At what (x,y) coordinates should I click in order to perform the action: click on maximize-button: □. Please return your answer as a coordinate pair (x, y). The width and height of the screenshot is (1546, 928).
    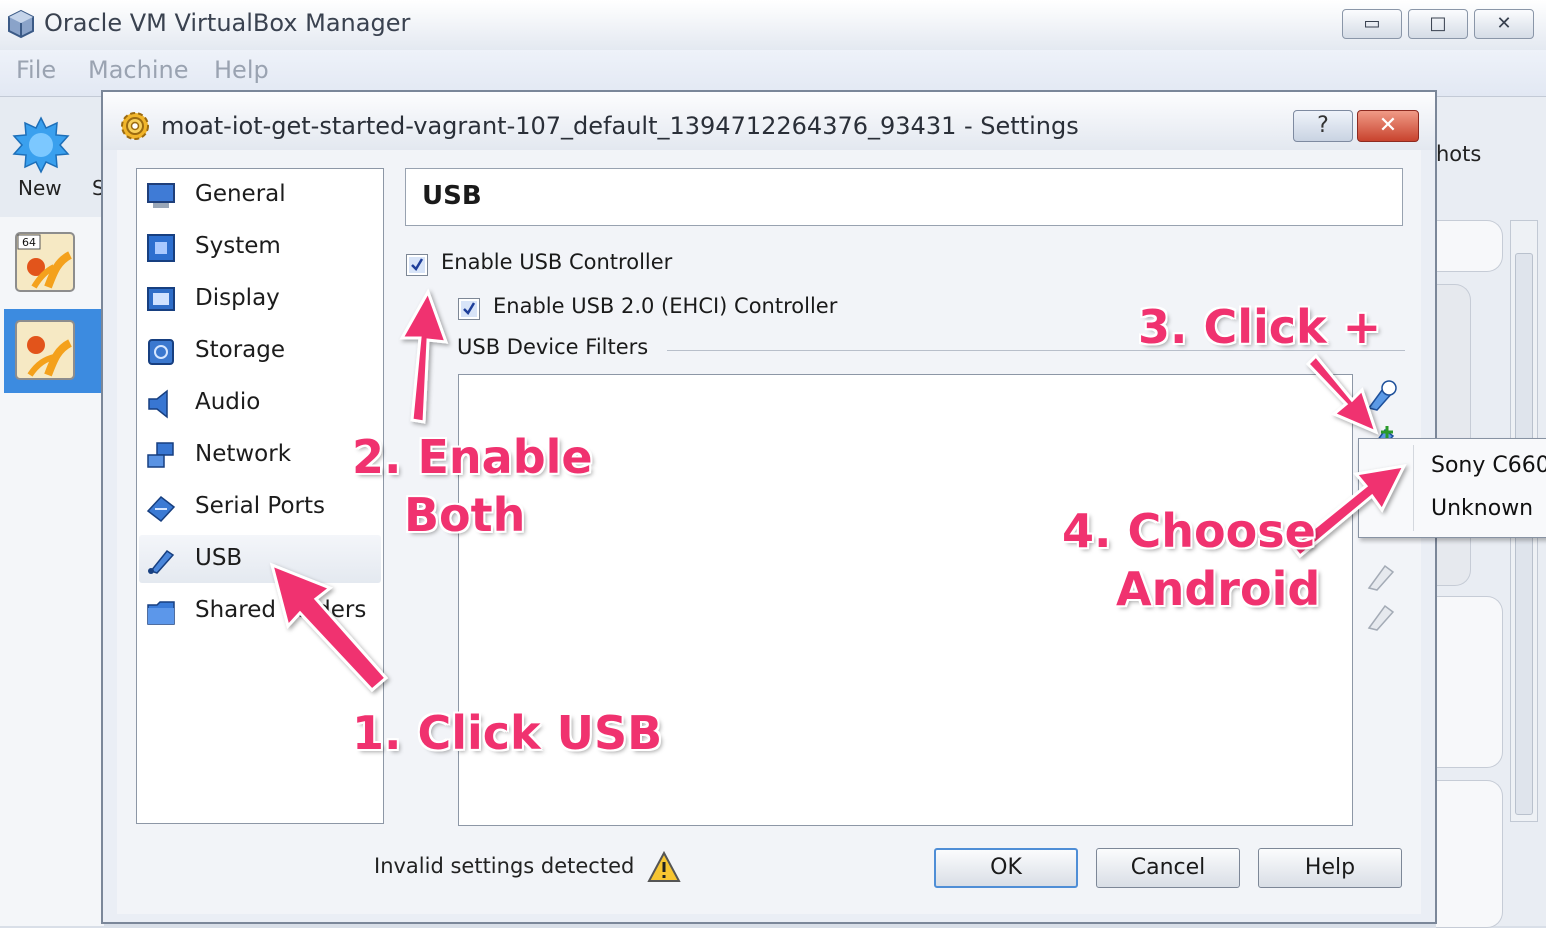
    Looking at the image, I should click on (1438, 24).